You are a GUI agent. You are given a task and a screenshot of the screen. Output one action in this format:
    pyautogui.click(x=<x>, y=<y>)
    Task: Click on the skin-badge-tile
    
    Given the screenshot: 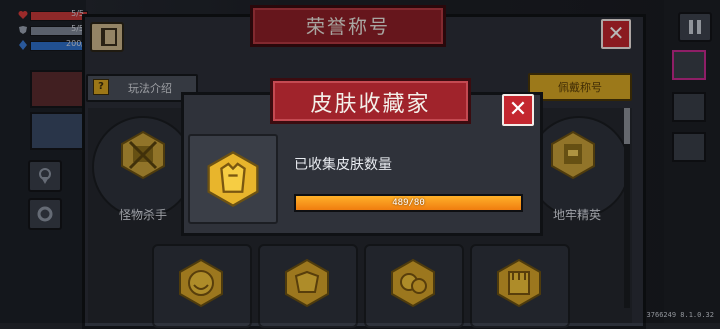 What is the action you would take?
    pyautogui.click(x=233, y=179)
    